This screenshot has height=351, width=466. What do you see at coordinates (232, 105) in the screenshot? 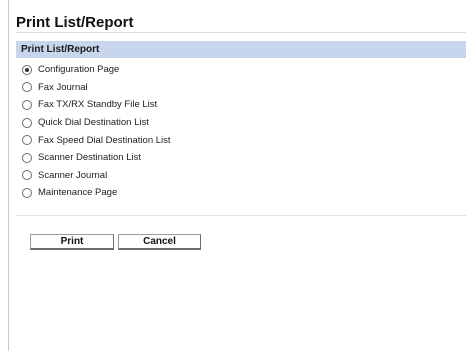
I see `option-fax-txrx-standby-file-list: Fax TX/RX Standby File List` at bounding box center [232, 105].